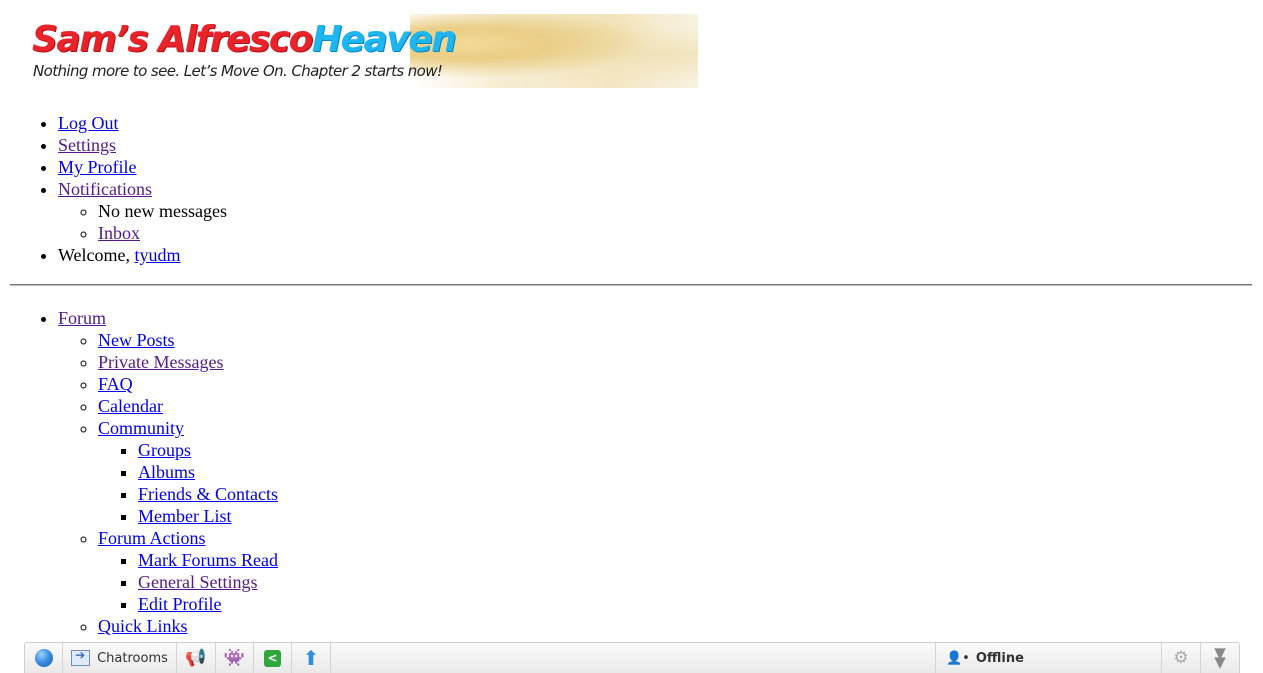 Image resolution: width=1263 pixels, height=673 pixels. I want to click on nav-item-friends-contacts: Friends & Contacts, so click(208, 494).